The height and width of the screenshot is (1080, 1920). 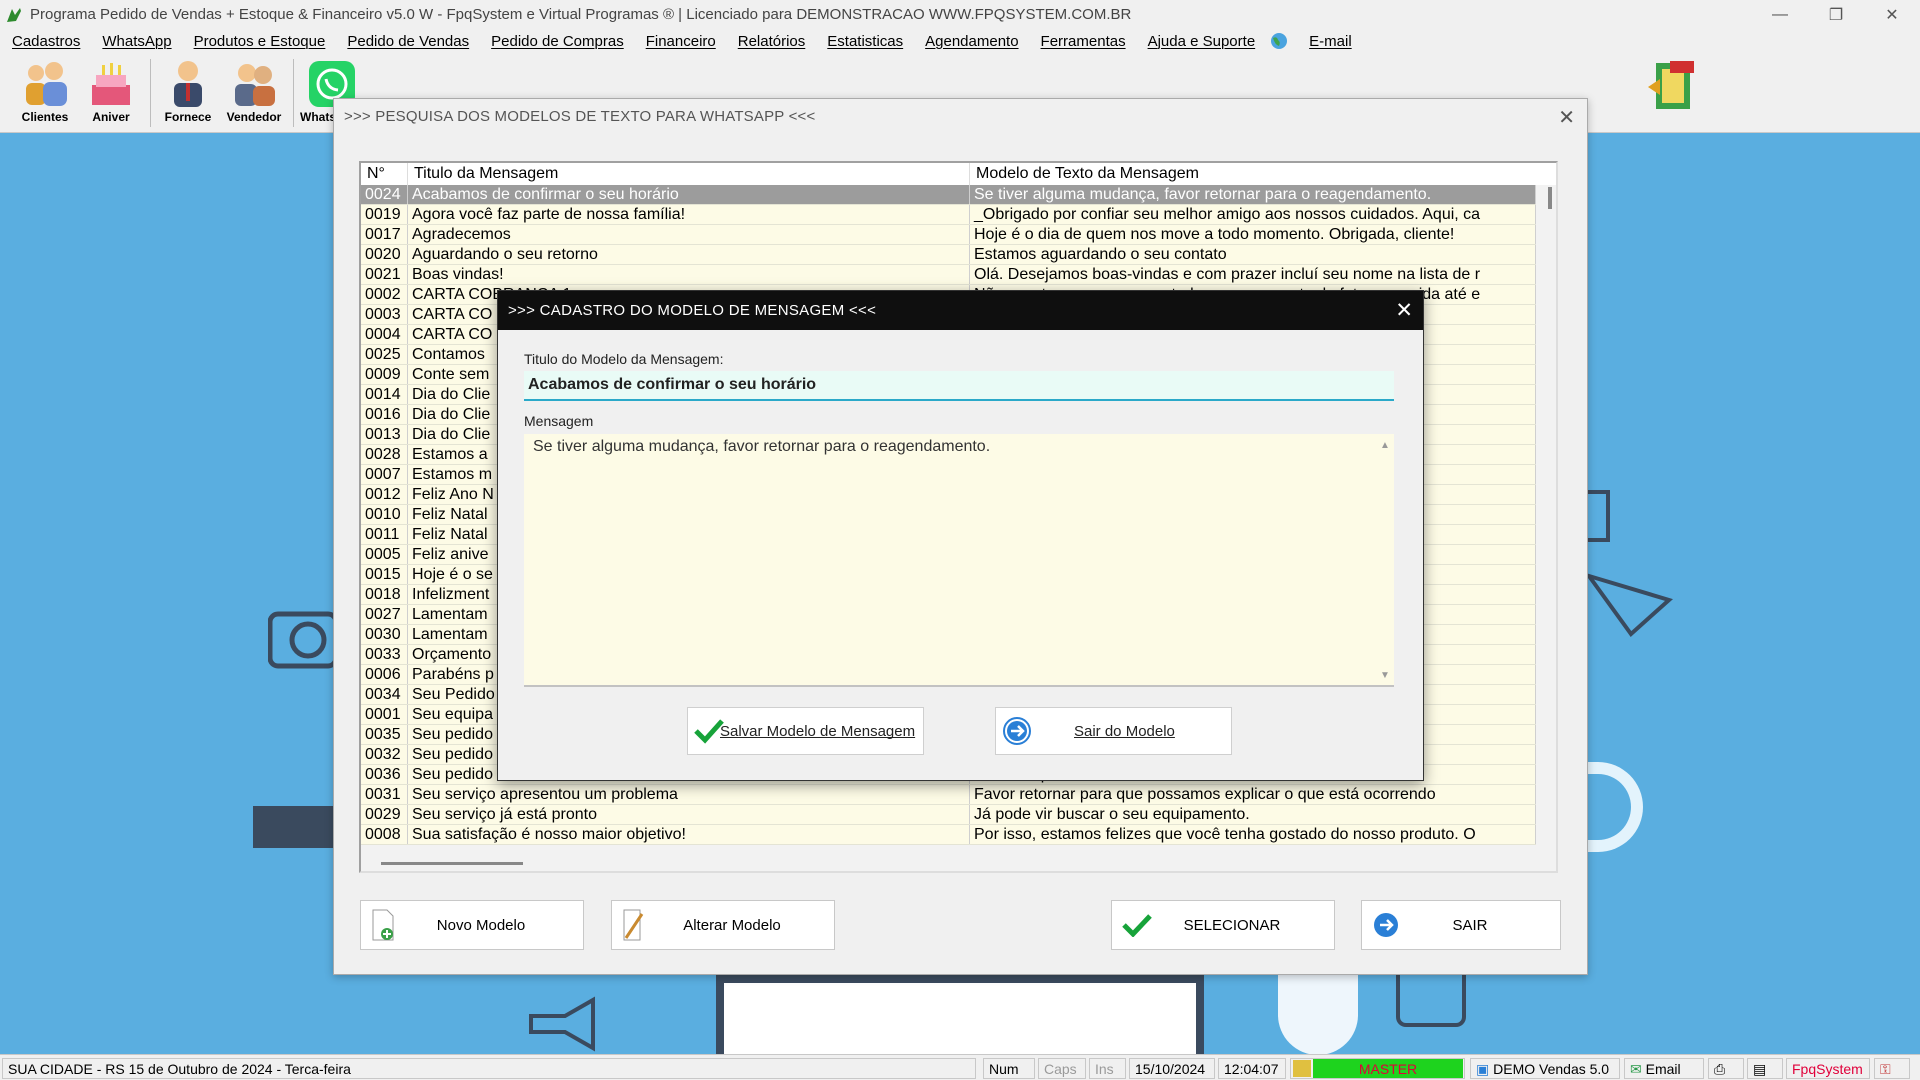 What do you see at coordinates (959, 386) in the screenshot?
I see `template-title-input` at bounding box center [959, 386].